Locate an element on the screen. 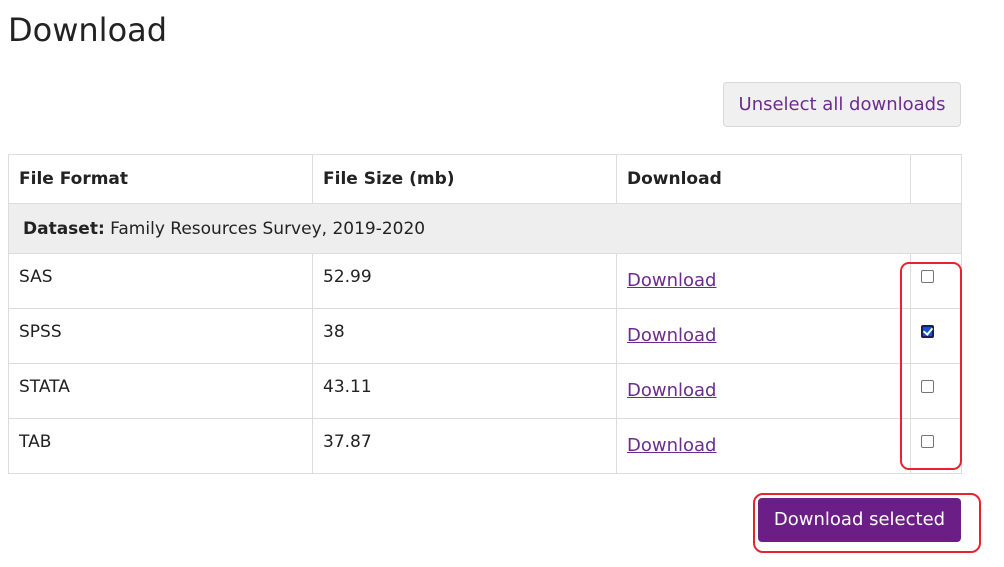 This screenshot has width=1004, height=567. table-row: STATA 43.11 Download is located at coordinates (485, 391).